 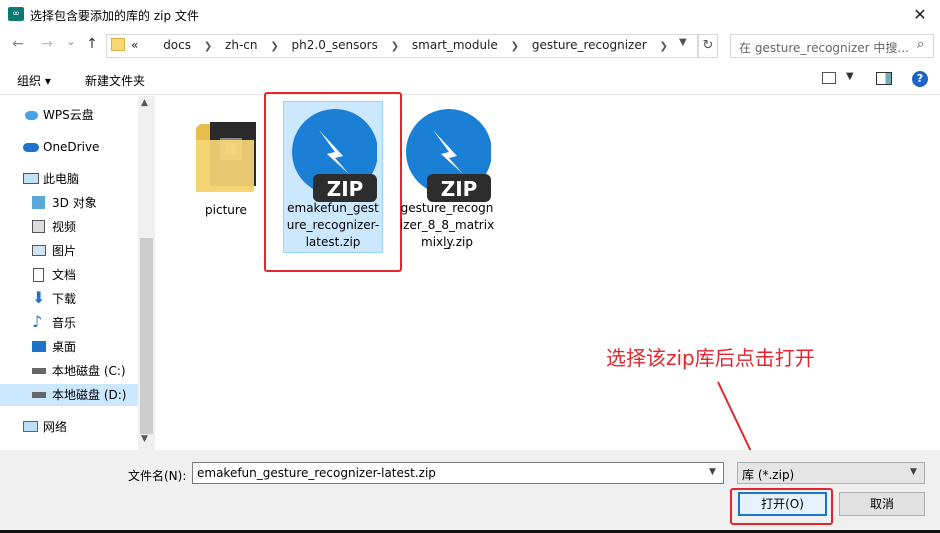 What do you see at coordinates (884, 78) in the screenshot?
I see `preview-pane-icon` at bounding box center [884, 78].